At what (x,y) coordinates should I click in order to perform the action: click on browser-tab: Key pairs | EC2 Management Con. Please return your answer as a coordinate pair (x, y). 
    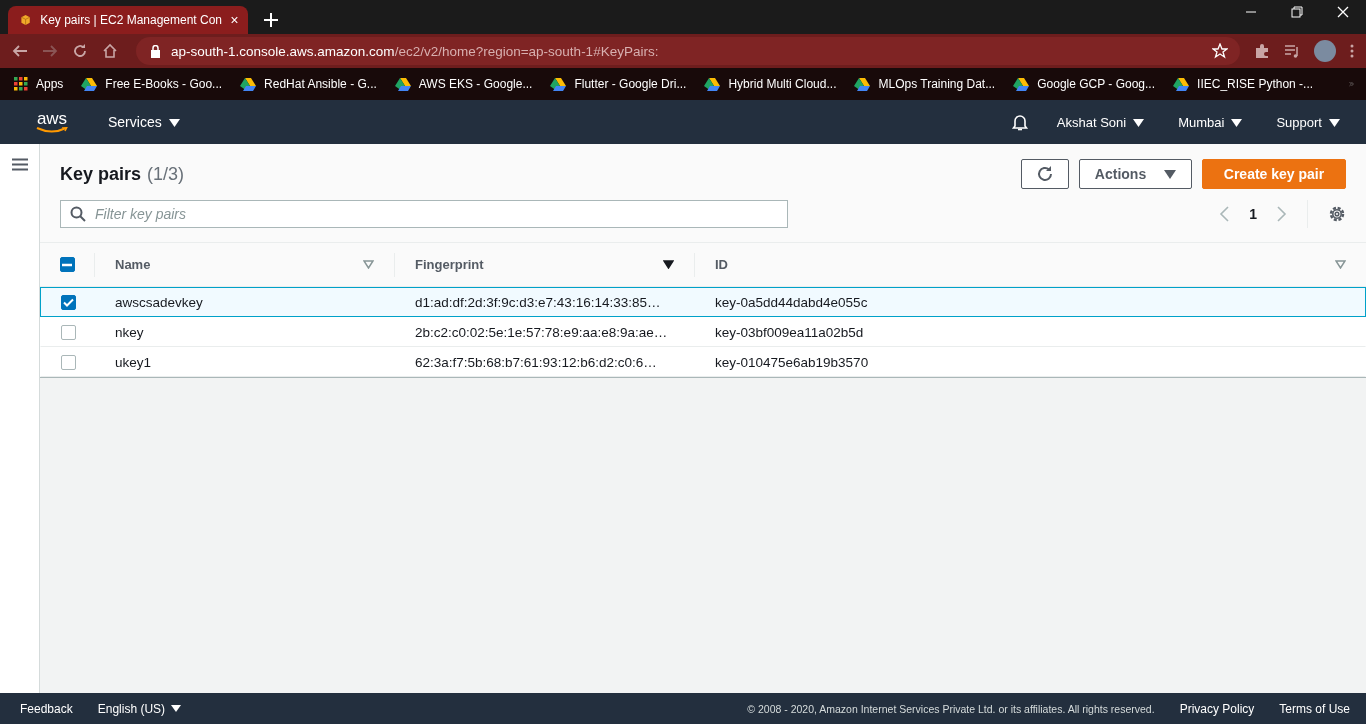
    Looking at the image, I should click on (128, 20).